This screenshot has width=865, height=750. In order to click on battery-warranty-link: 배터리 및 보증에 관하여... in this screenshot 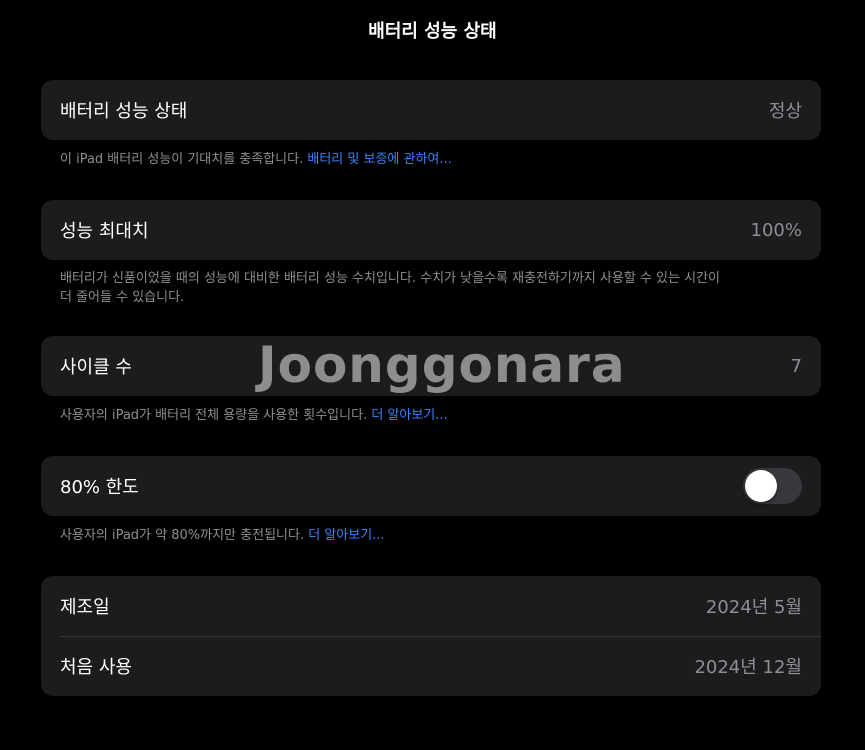, I will do `click(379, 159)`.